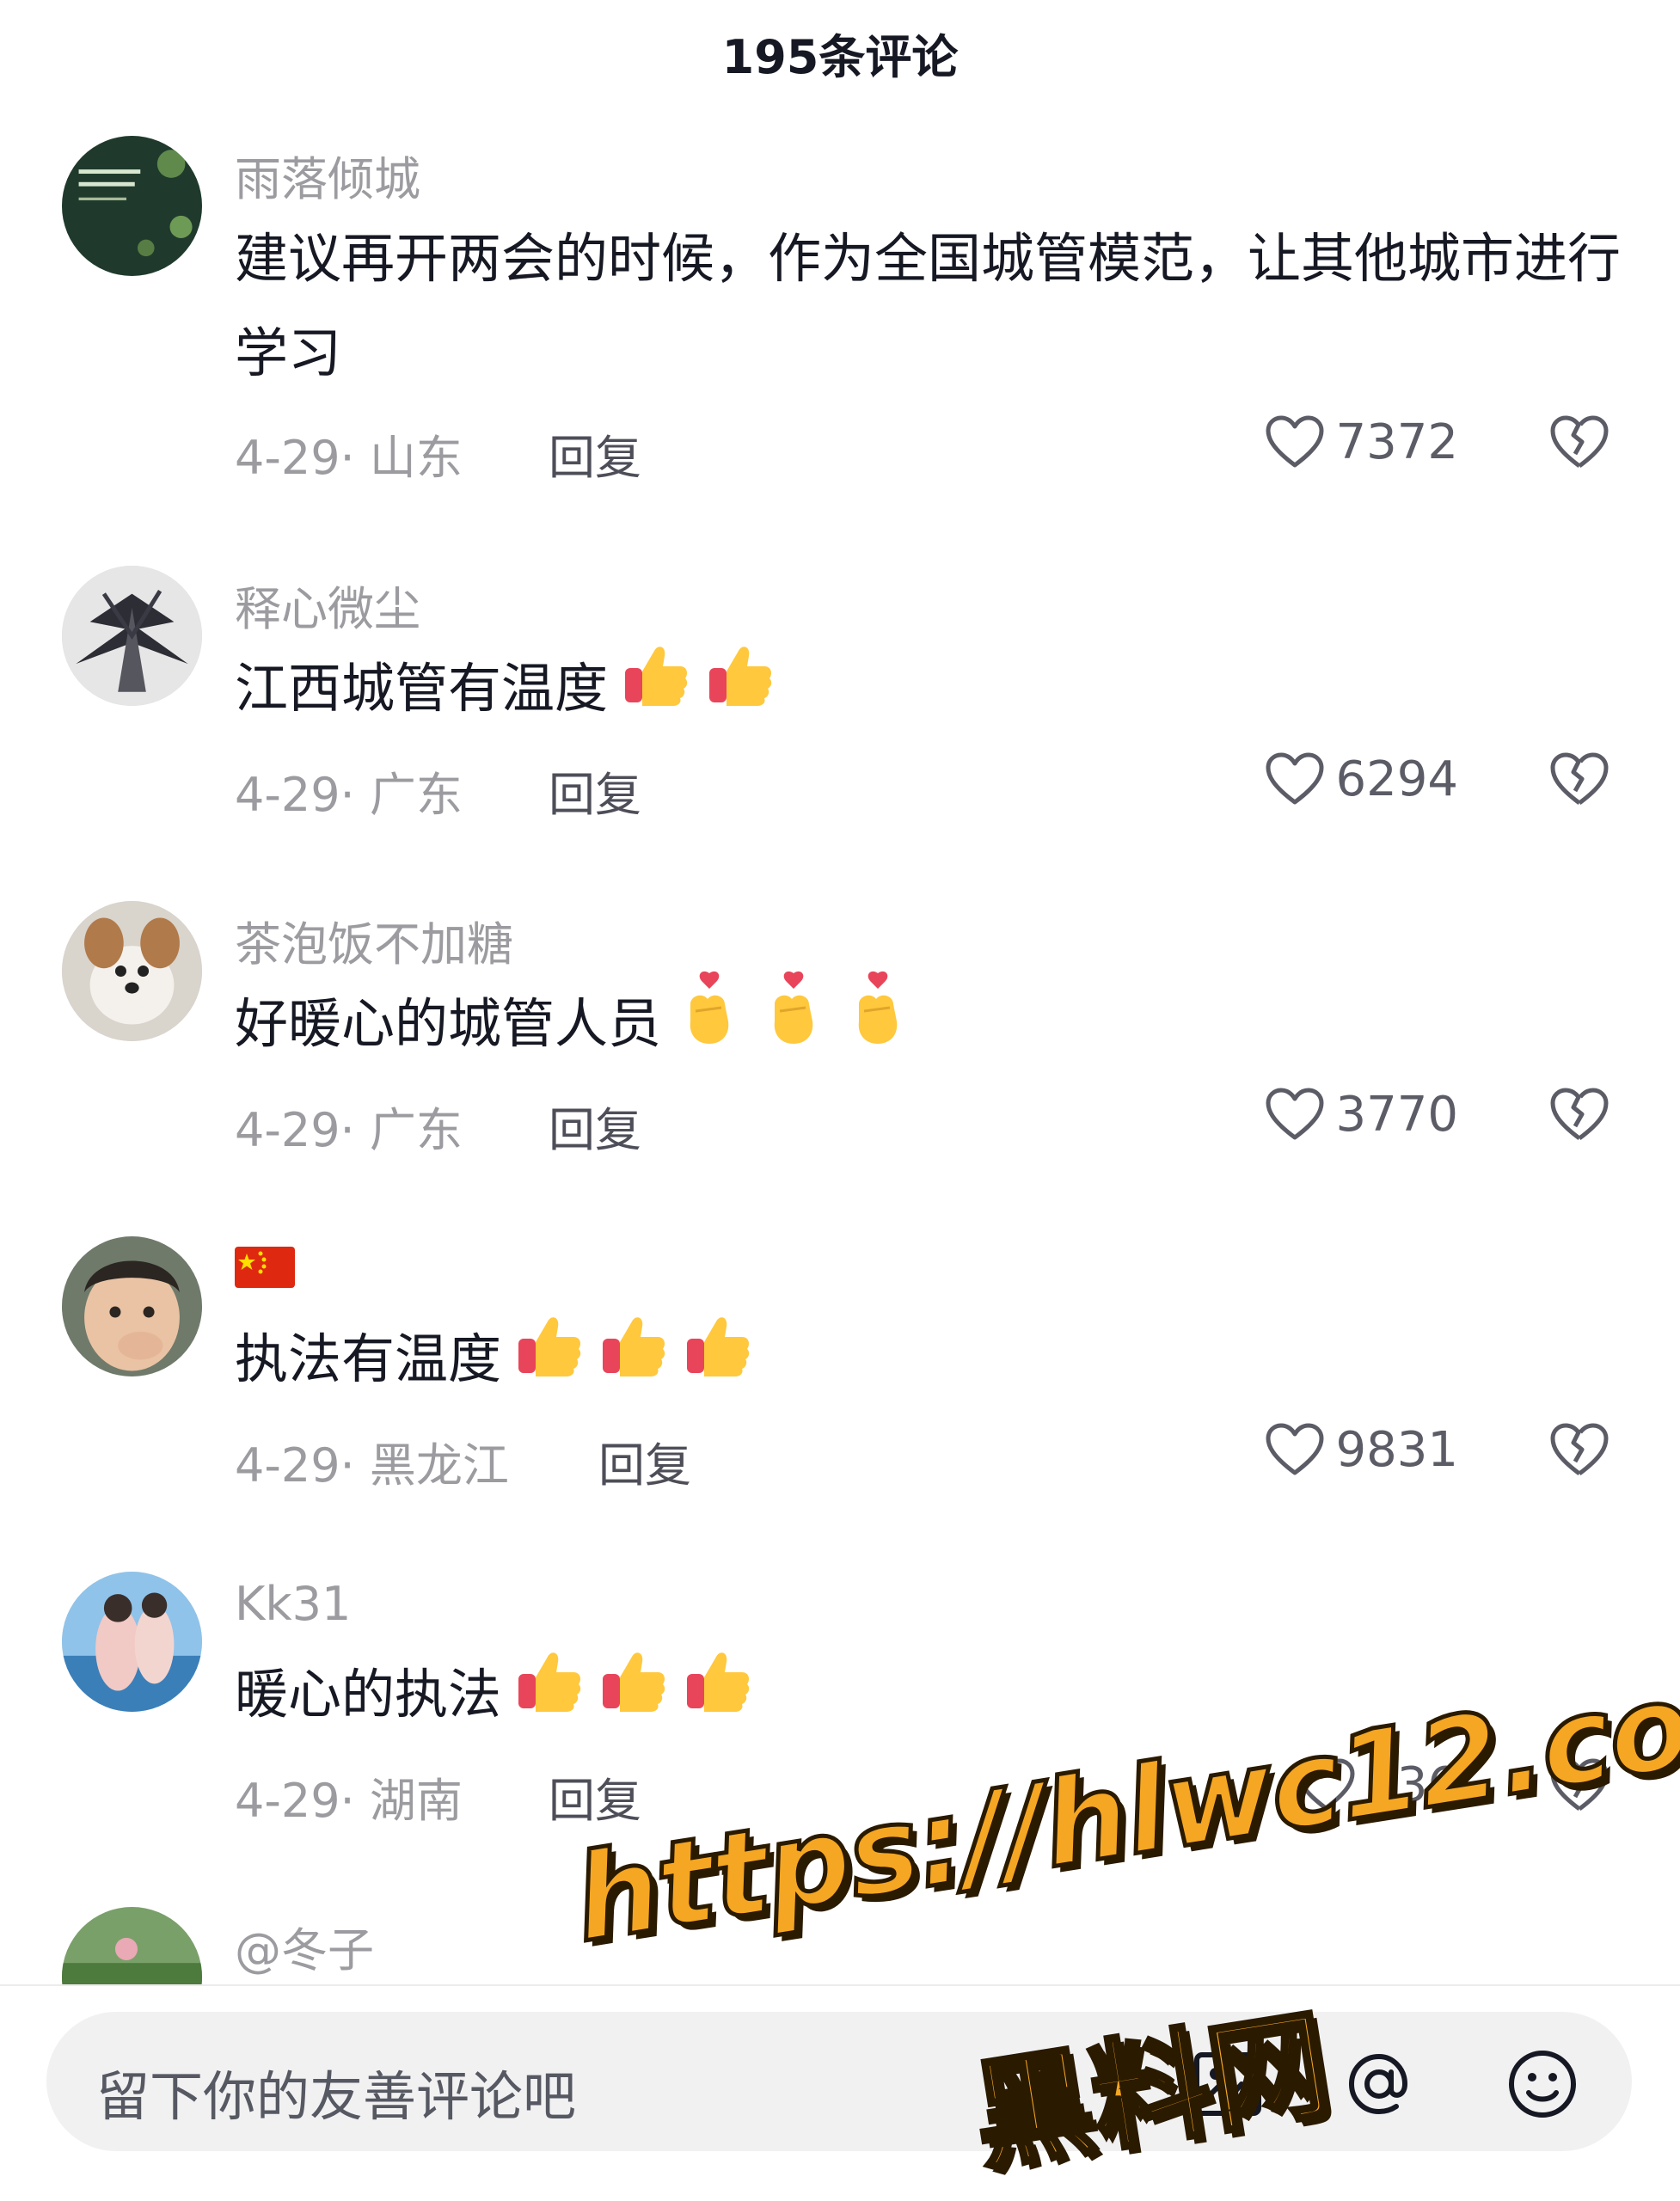 The height and width of the screenshot is (2201, 1680). Describe the element at coordinates (372, 1465) in the screenshot. I see `comment-date-location: 4-29· 黑龙江` at that location.